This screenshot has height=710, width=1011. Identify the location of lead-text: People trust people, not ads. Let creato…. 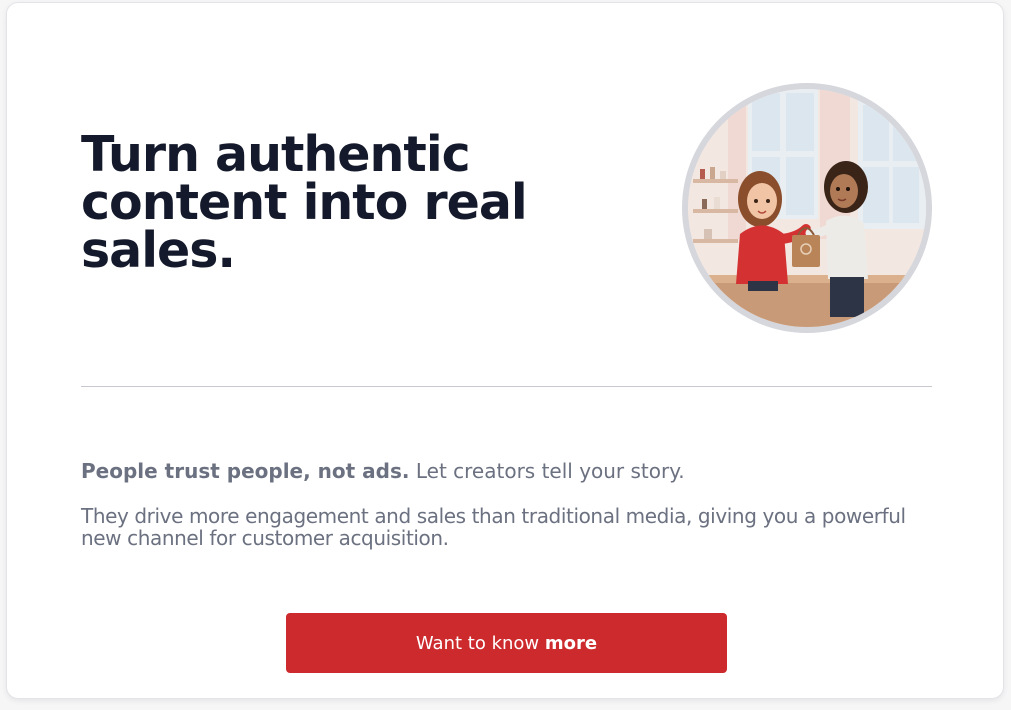
(511, 471).